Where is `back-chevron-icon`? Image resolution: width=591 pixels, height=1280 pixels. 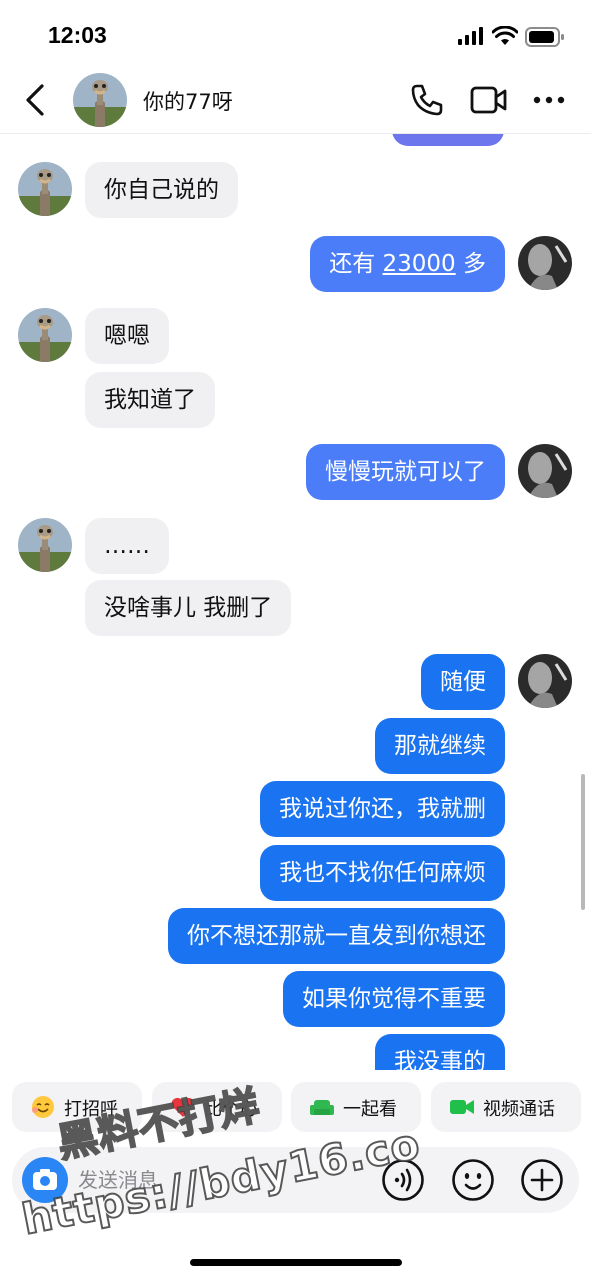 back-chevron-icon is located at coordinates (36, 100).